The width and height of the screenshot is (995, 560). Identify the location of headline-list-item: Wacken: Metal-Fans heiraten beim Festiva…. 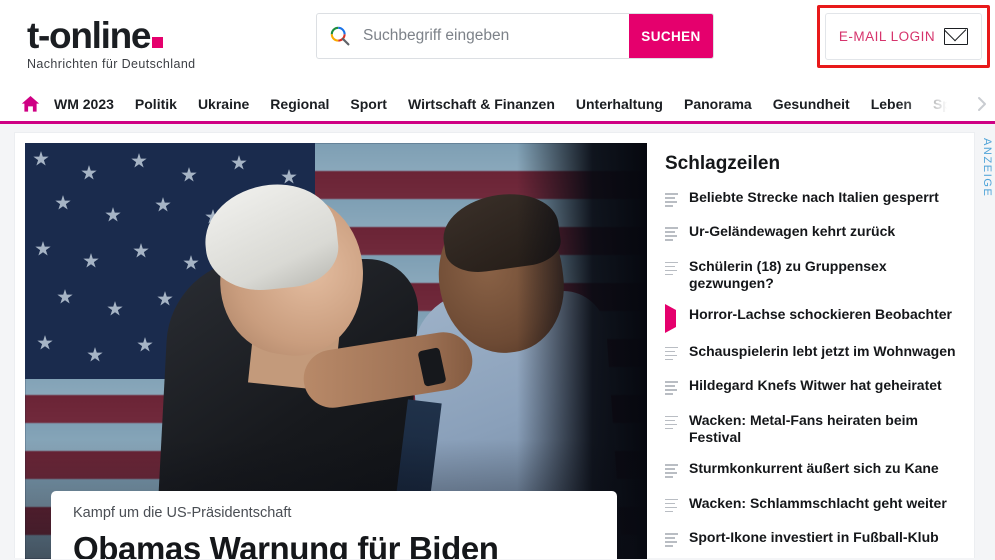
(811, 429).